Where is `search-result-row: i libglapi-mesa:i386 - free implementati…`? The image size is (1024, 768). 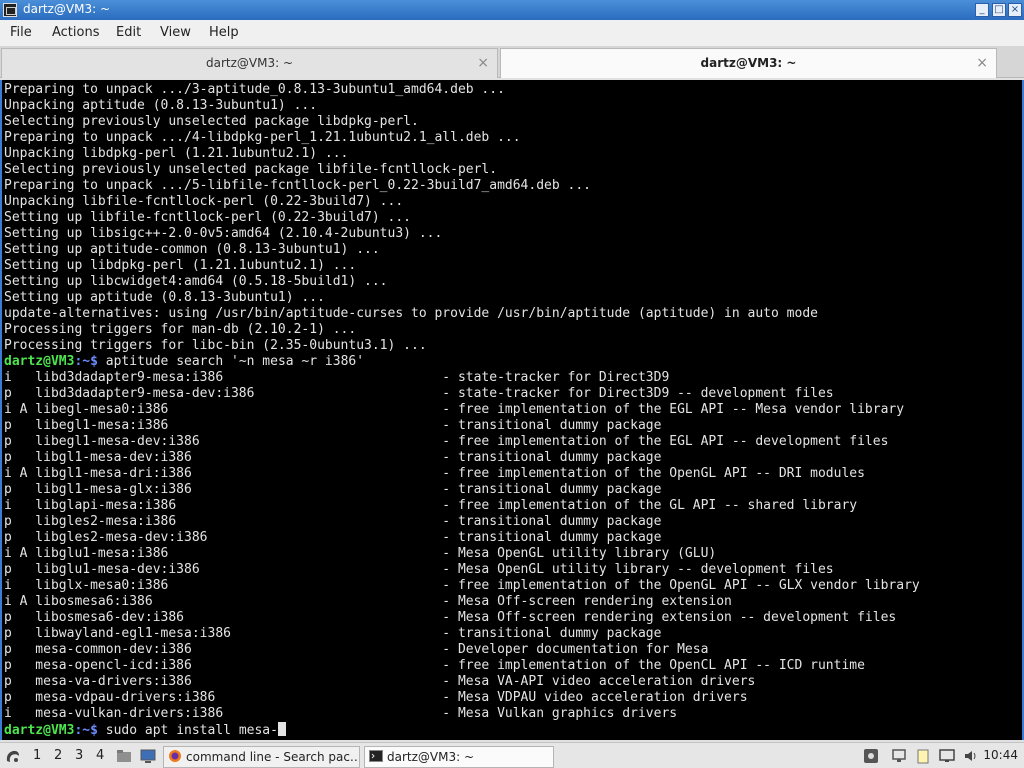 search-result-row: i libglapi-mesa:i386 - free implementati… is located at coordinates (431, 505).